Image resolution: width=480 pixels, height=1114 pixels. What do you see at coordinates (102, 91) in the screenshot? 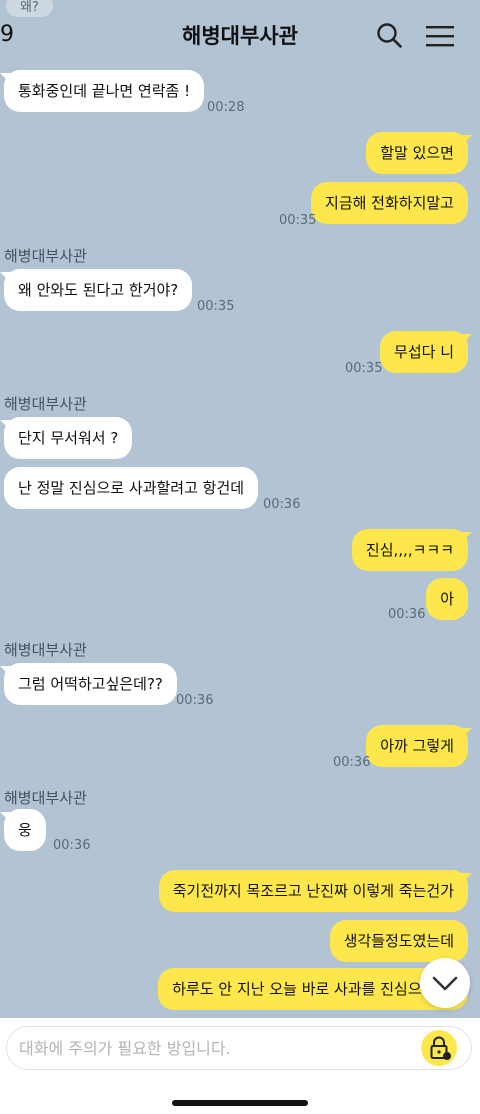
I see `message-bubble-incoming: 통화중인데 끝나면 연락좀 !` at bounding box center [102, 91].